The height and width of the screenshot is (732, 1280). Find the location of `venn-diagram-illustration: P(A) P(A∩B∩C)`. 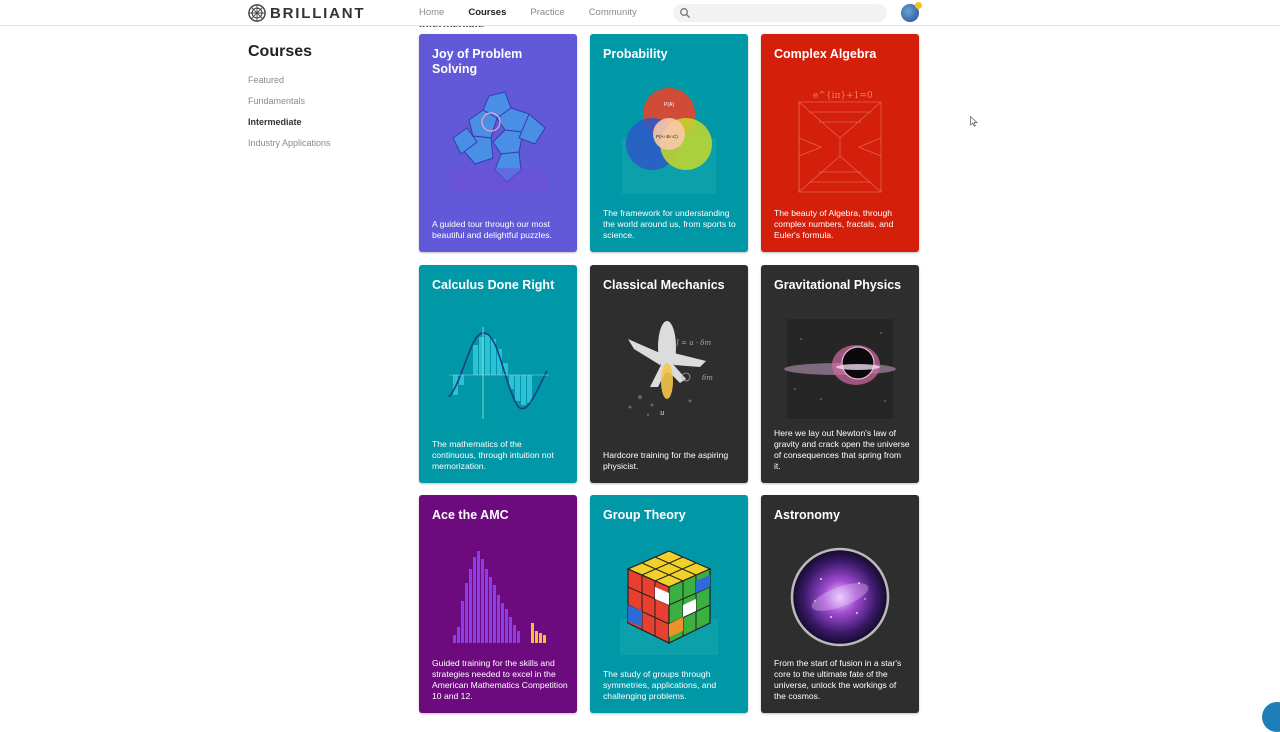

venn-diagram-illustration: P(A) P(A∩B∩C) is located at coordinates (669, 141).